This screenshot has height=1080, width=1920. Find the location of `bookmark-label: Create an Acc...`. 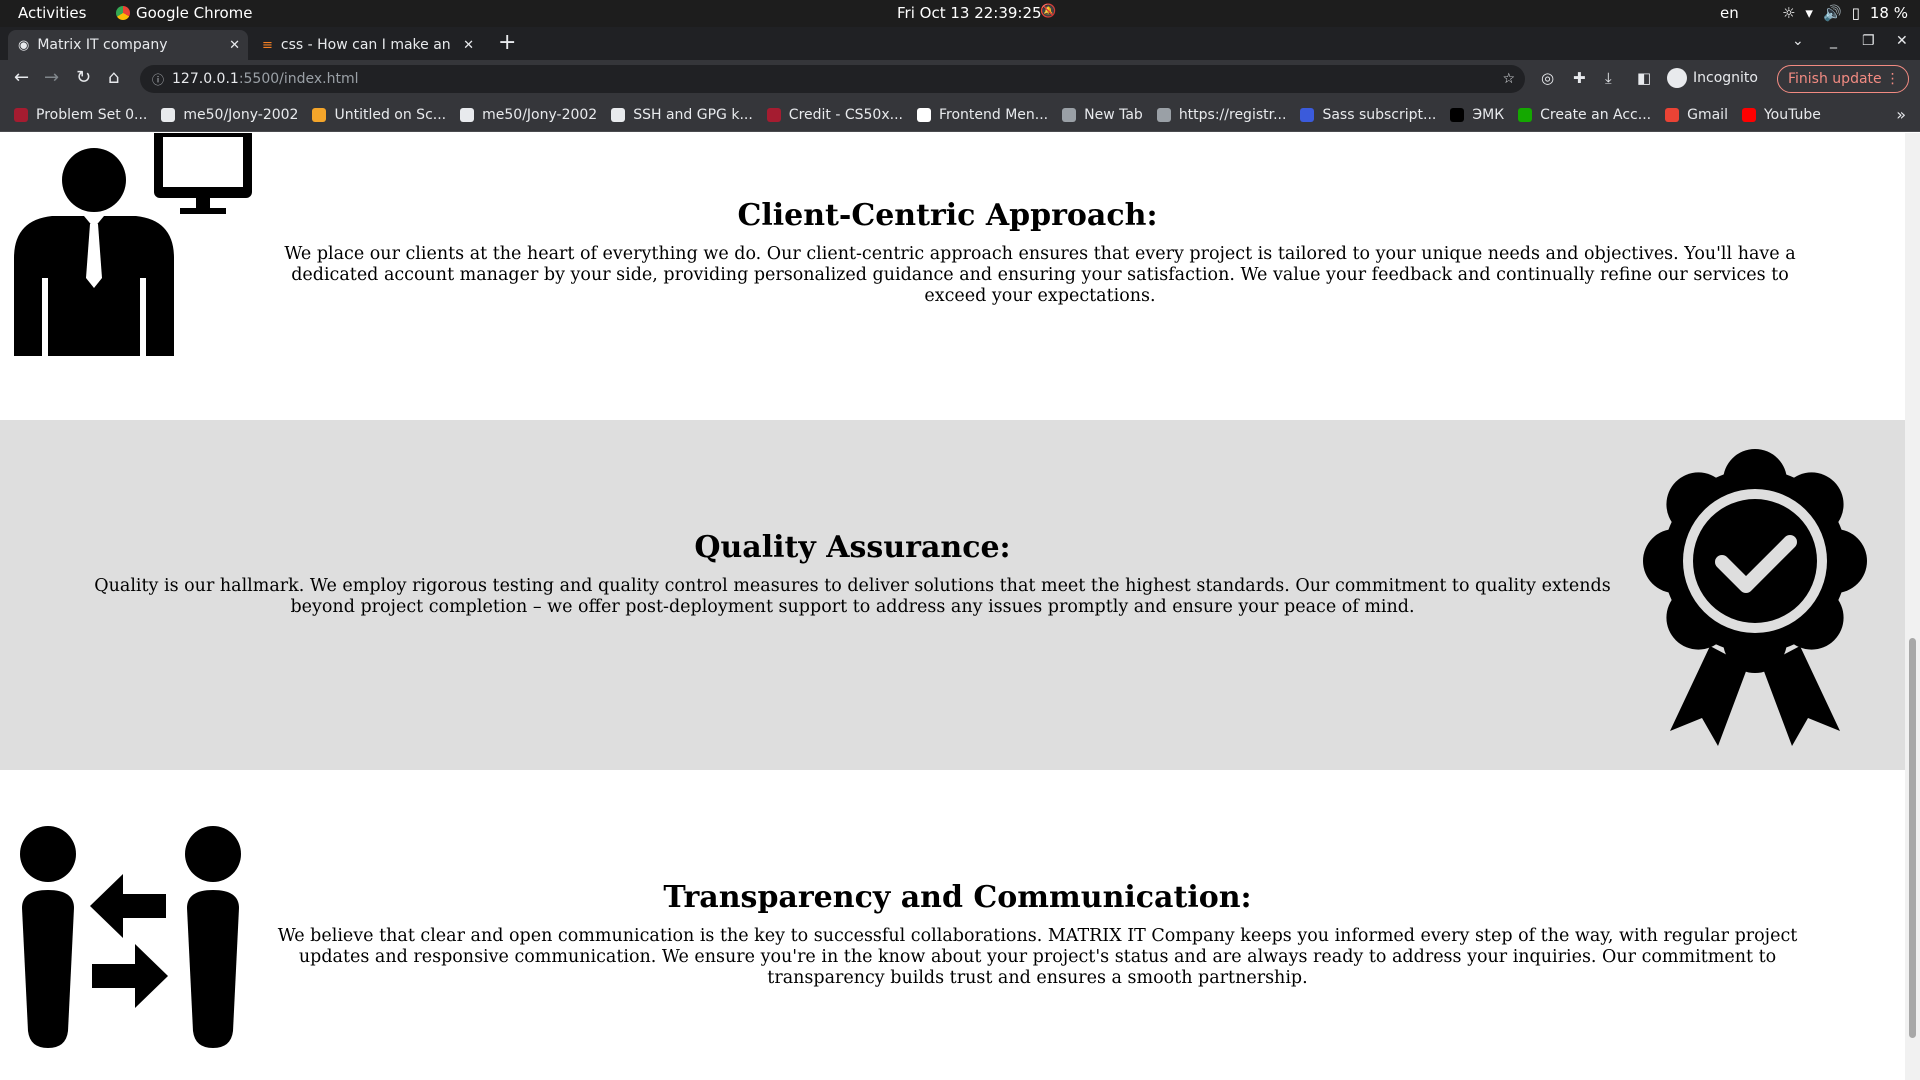

bookmark-label: Create an Acc... is located at coordinates (1596, 114).